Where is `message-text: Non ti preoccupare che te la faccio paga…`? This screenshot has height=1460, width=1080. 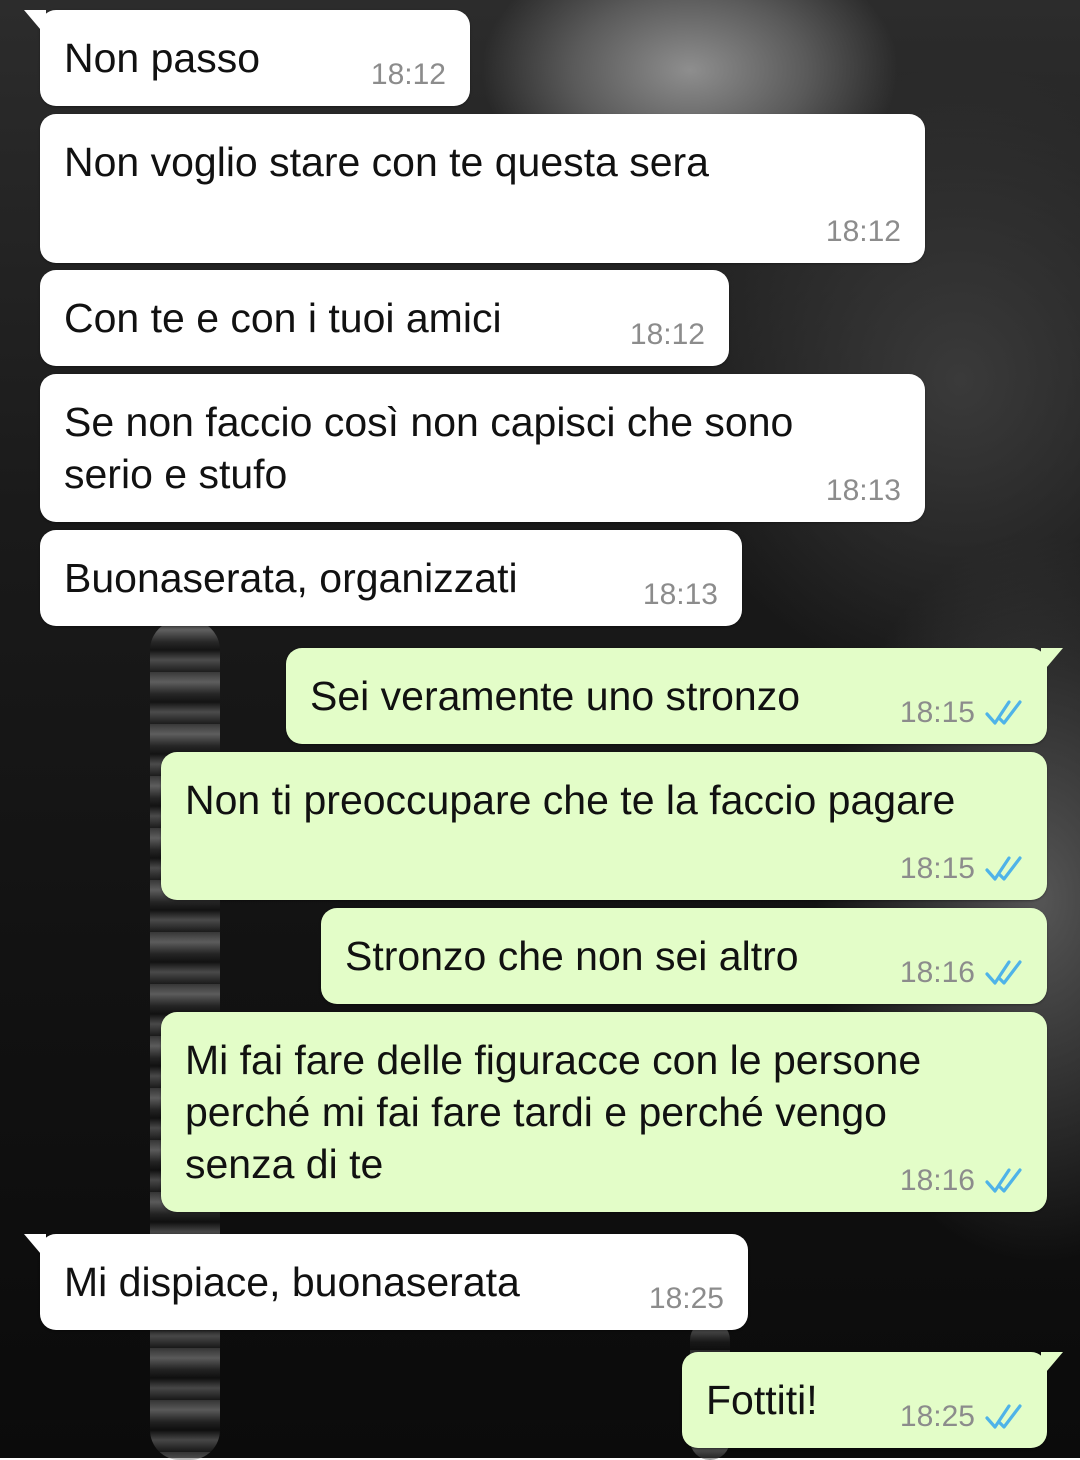
message-text: Non ti preoccupare che te la faccio paga… is located at coordinates (570, 800).